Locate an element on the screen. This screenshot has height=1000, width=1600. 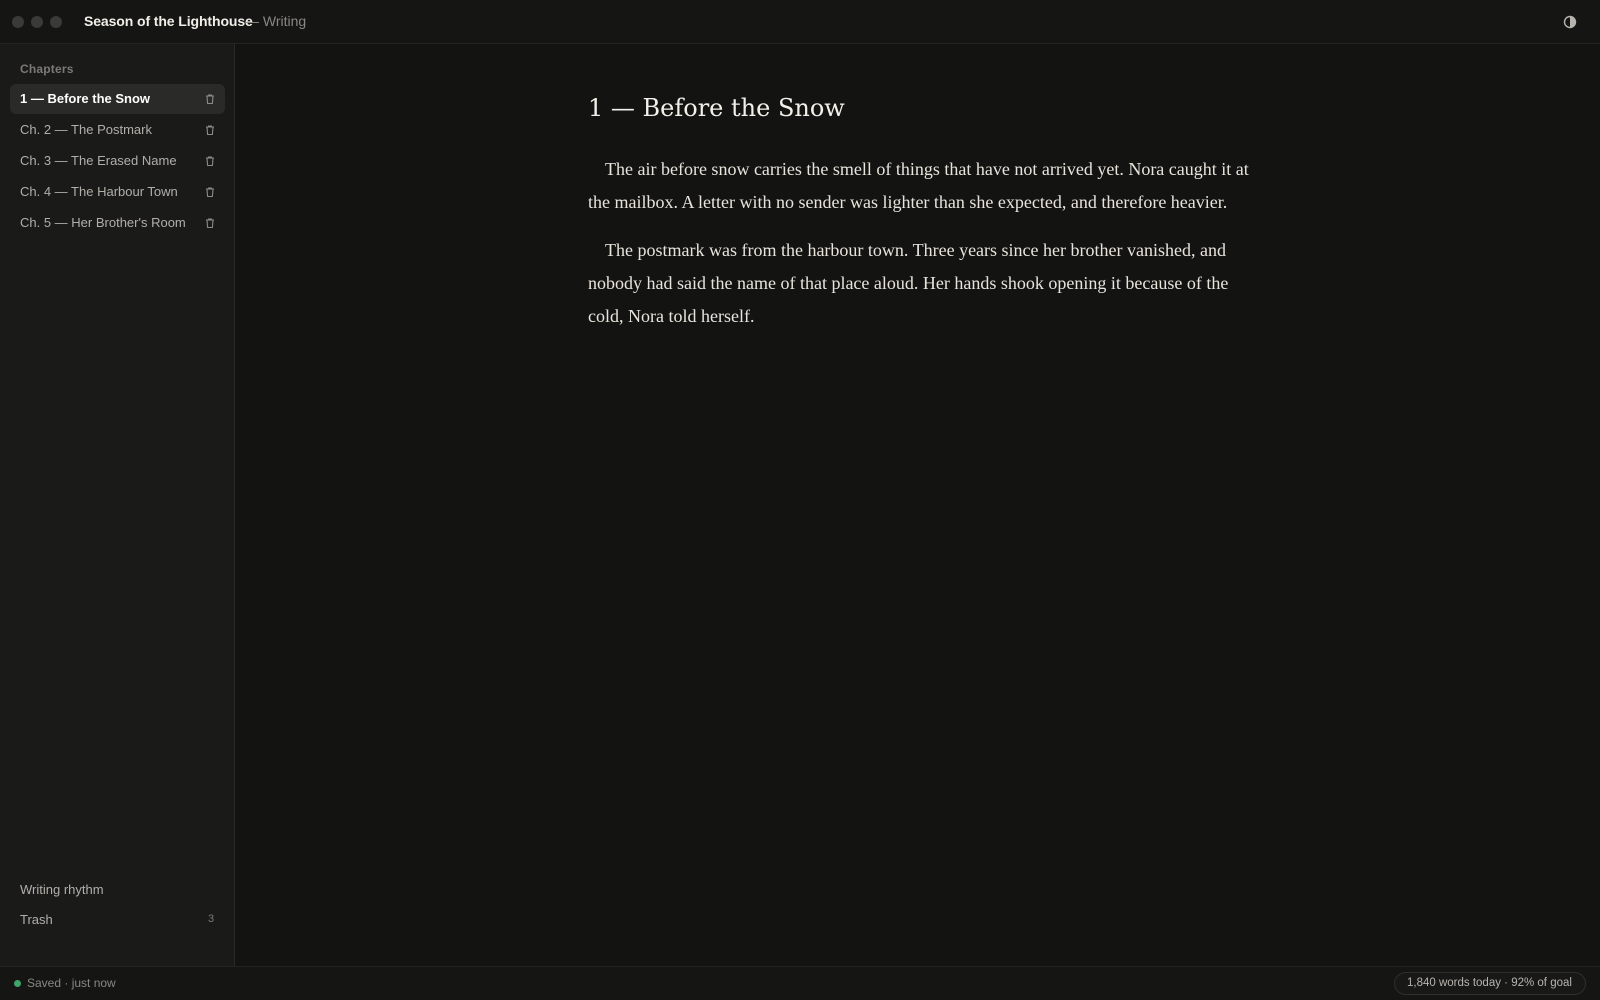
document-title: Season of the Lighthouse is located at coordinates (168, 21).